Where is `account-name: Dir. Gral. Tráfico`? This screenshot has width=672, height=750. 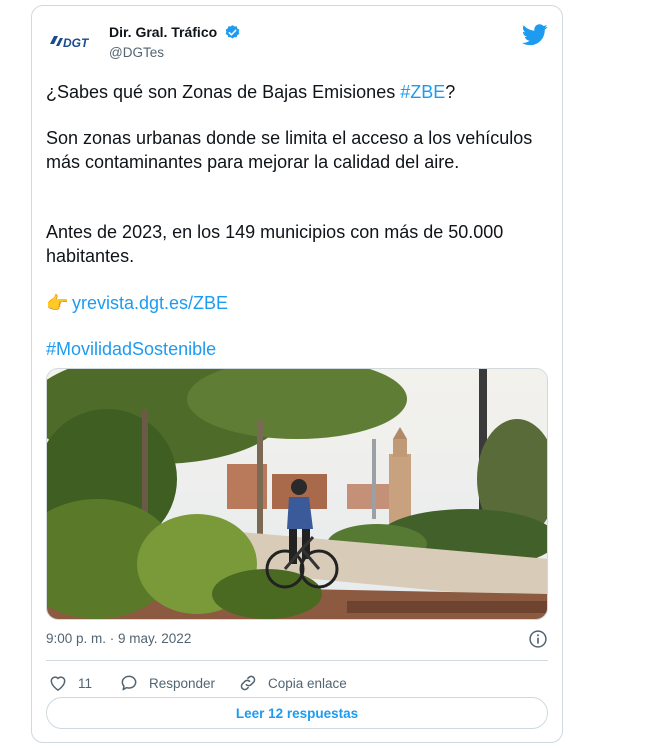 account-name: Dir. Gral. Tráfico is located at coordinates (163, 32).